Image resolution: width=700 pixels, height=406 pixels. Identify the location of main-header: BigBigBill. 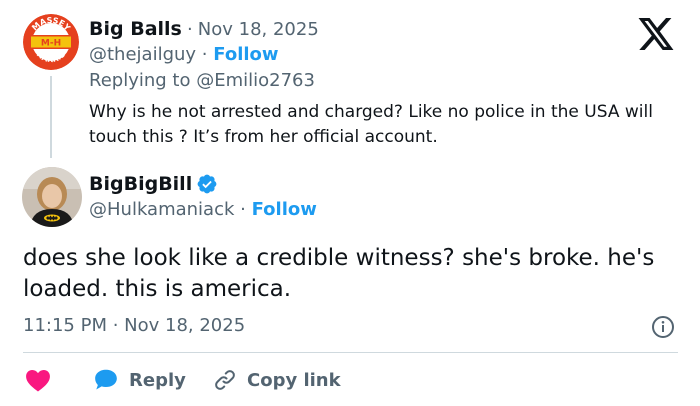
(153, 184).